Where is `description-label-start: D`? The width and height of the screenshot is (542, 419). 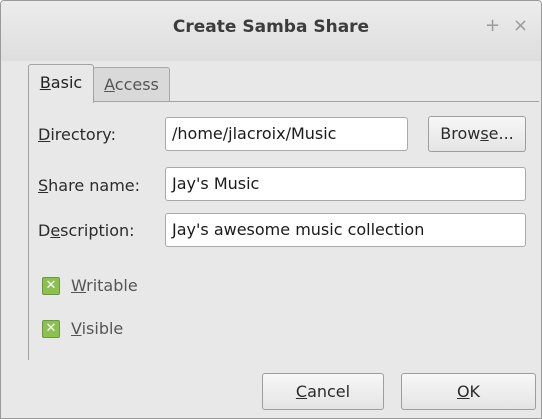 description-label-start: D is located at coordinates (44, 230).